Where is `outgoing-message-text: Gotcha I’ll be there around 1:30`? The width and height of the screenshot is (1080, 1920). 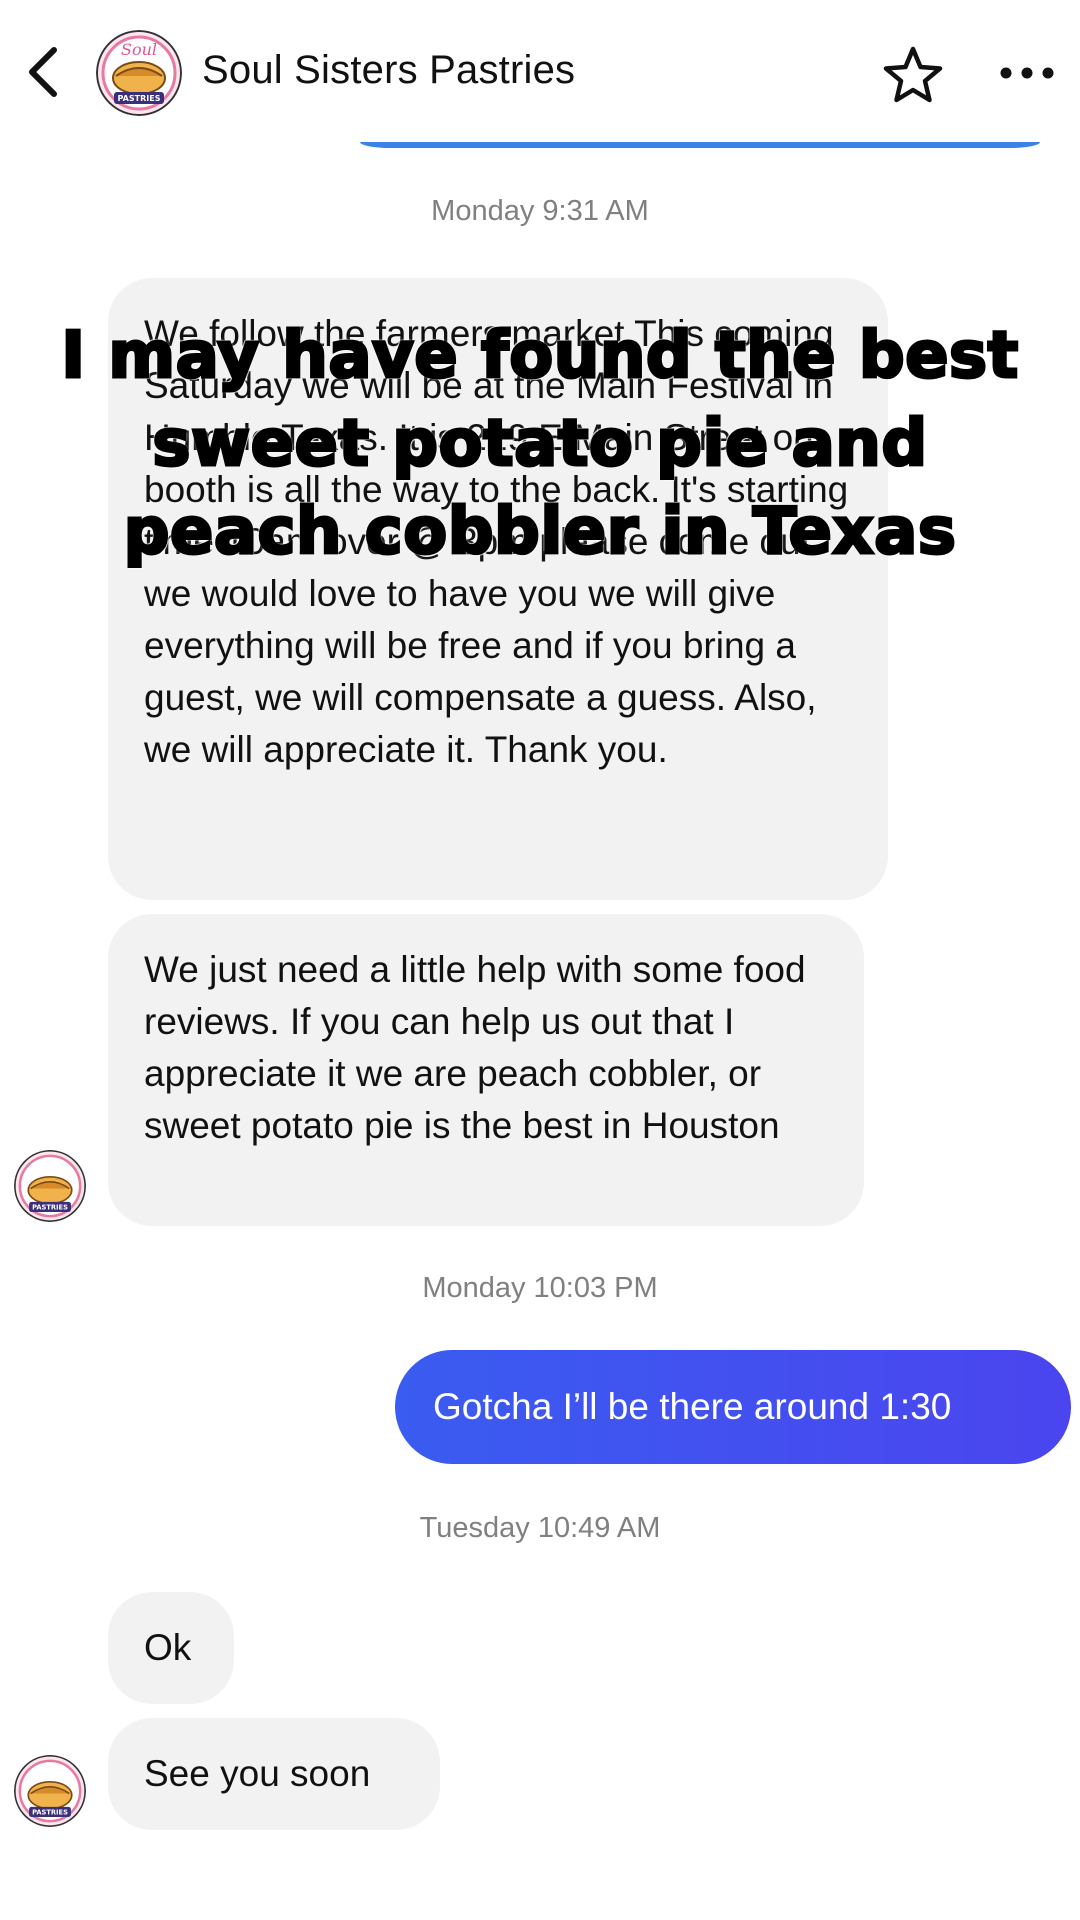
outgoing-message-text: Gotcha I’ll be there around 1:30 is located at coordinates (692, 1406).